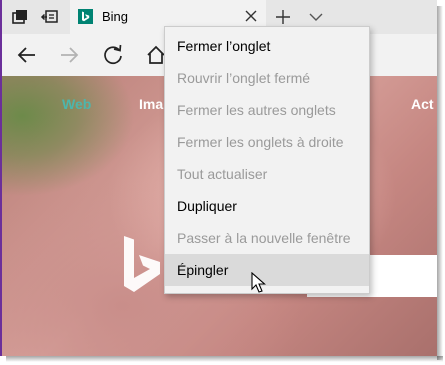 The width and height of the screenshot is (445, 365). What do you see at coordinates (50, 17) in the screenshot?
I see `set-aside-tabs-icon` at bounding box center [50, 17].